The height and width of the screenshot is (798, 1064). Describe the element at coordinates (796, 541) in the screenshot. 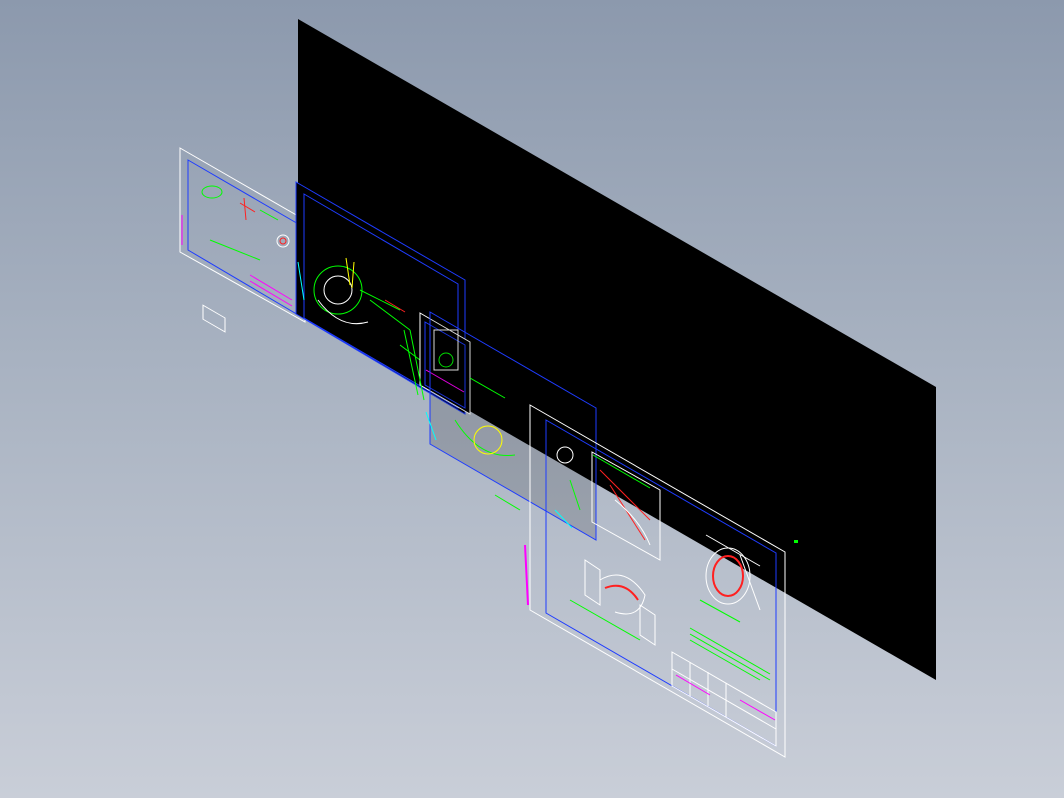

I see `view-marker` at that location.